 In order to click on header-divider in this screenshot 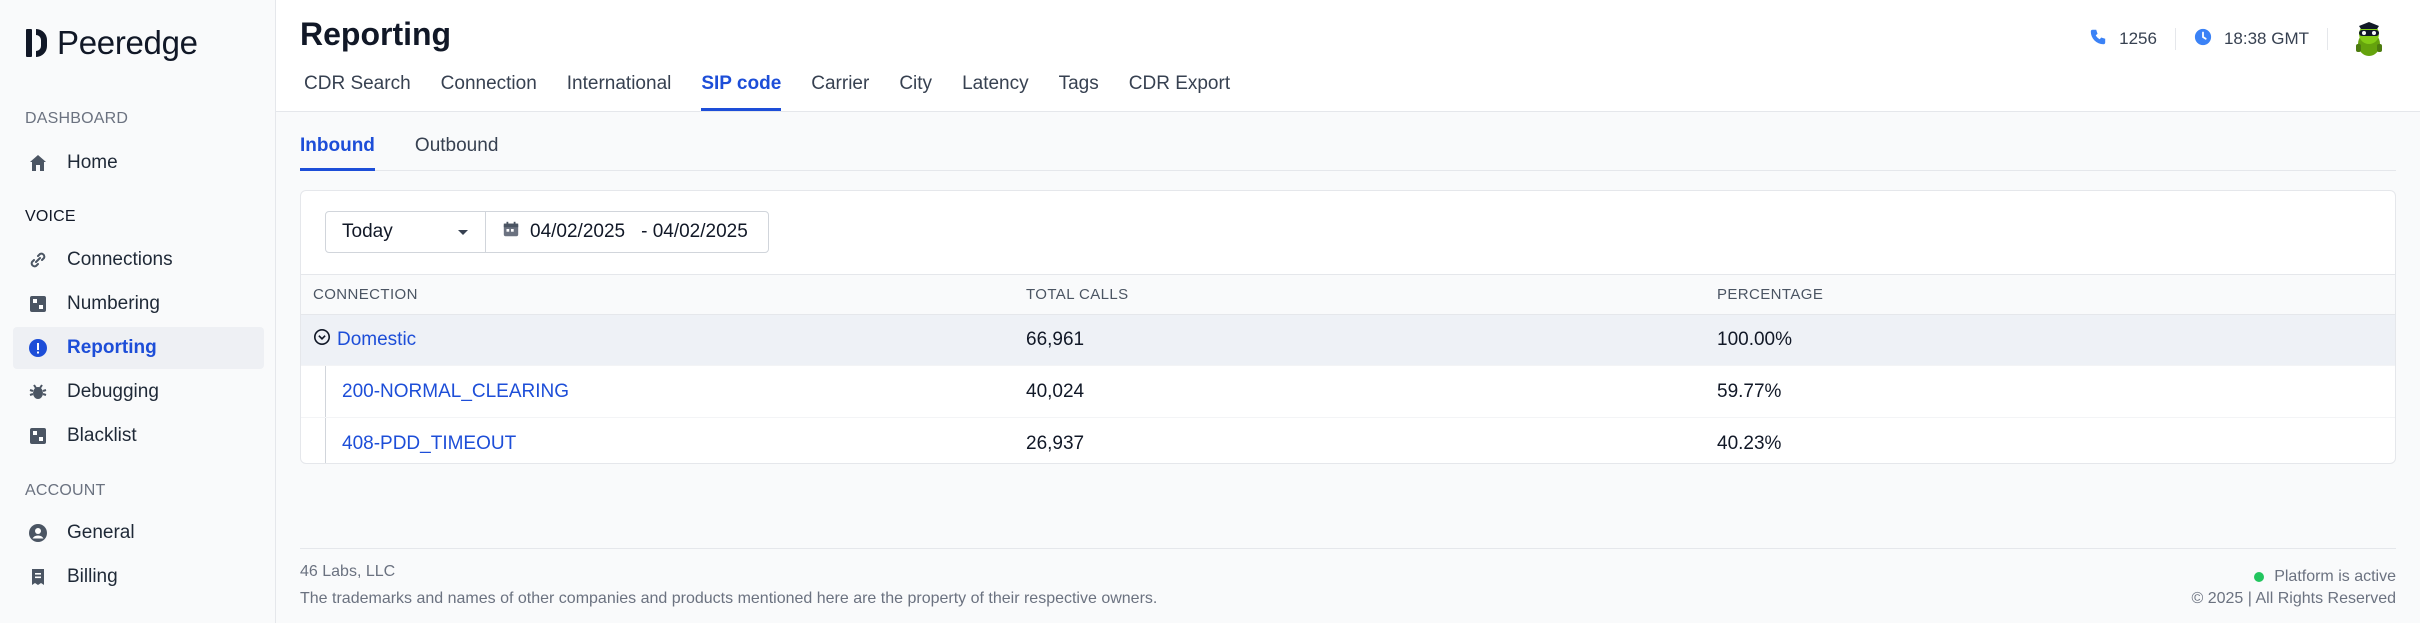, I will do `click(2327, 39)`.